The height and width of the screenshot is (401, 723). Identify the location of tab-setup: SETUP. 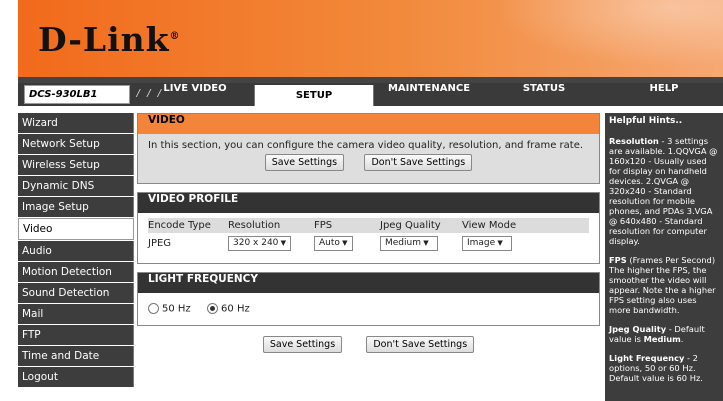
(314, 95).